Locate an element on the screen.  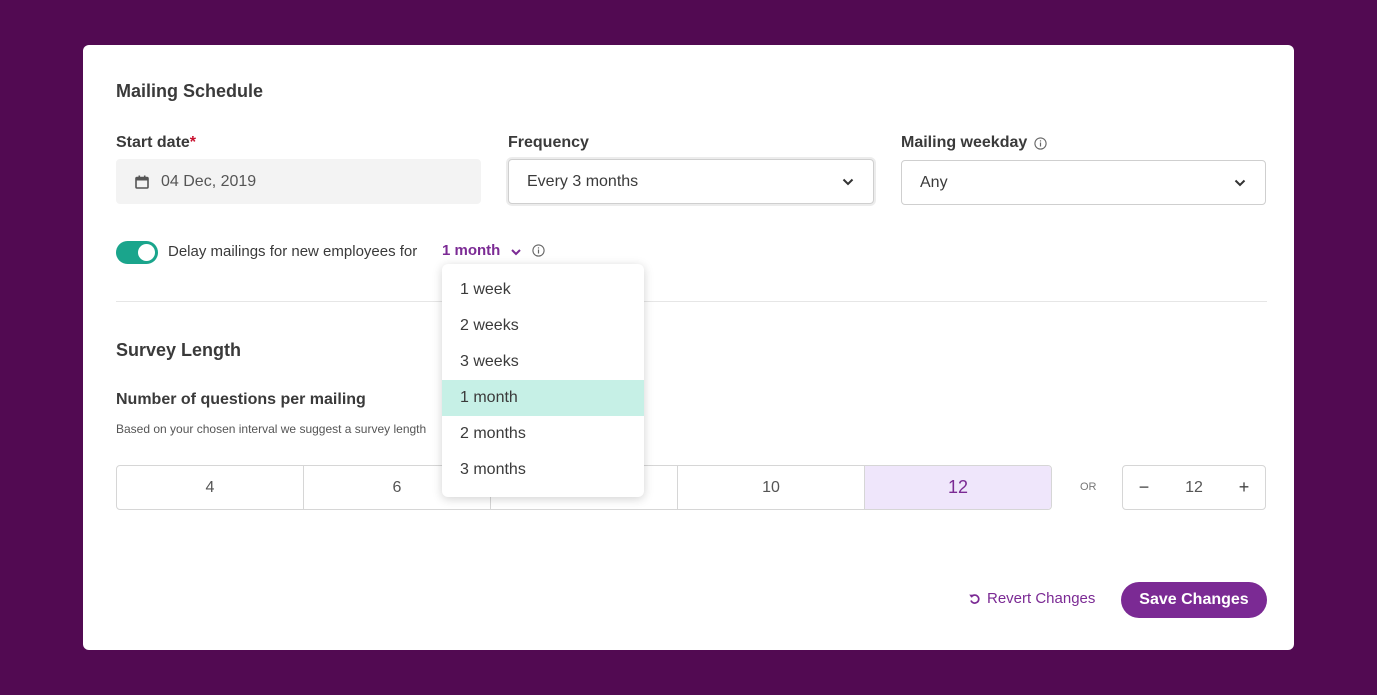
question-count-stepper: − 12 + is located at coordinates (1194, 487).